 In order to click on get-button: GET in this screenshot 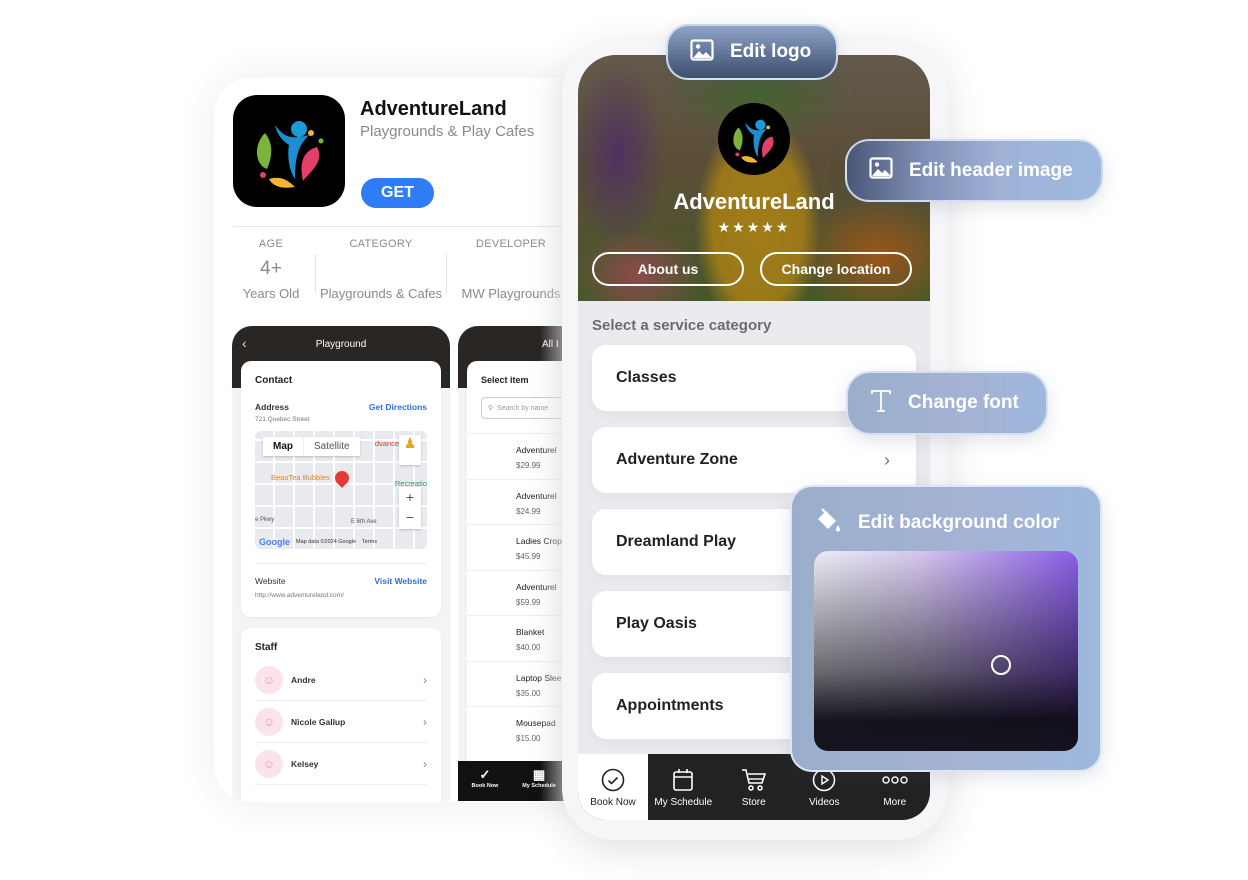, I will do `click(397, 193)`.